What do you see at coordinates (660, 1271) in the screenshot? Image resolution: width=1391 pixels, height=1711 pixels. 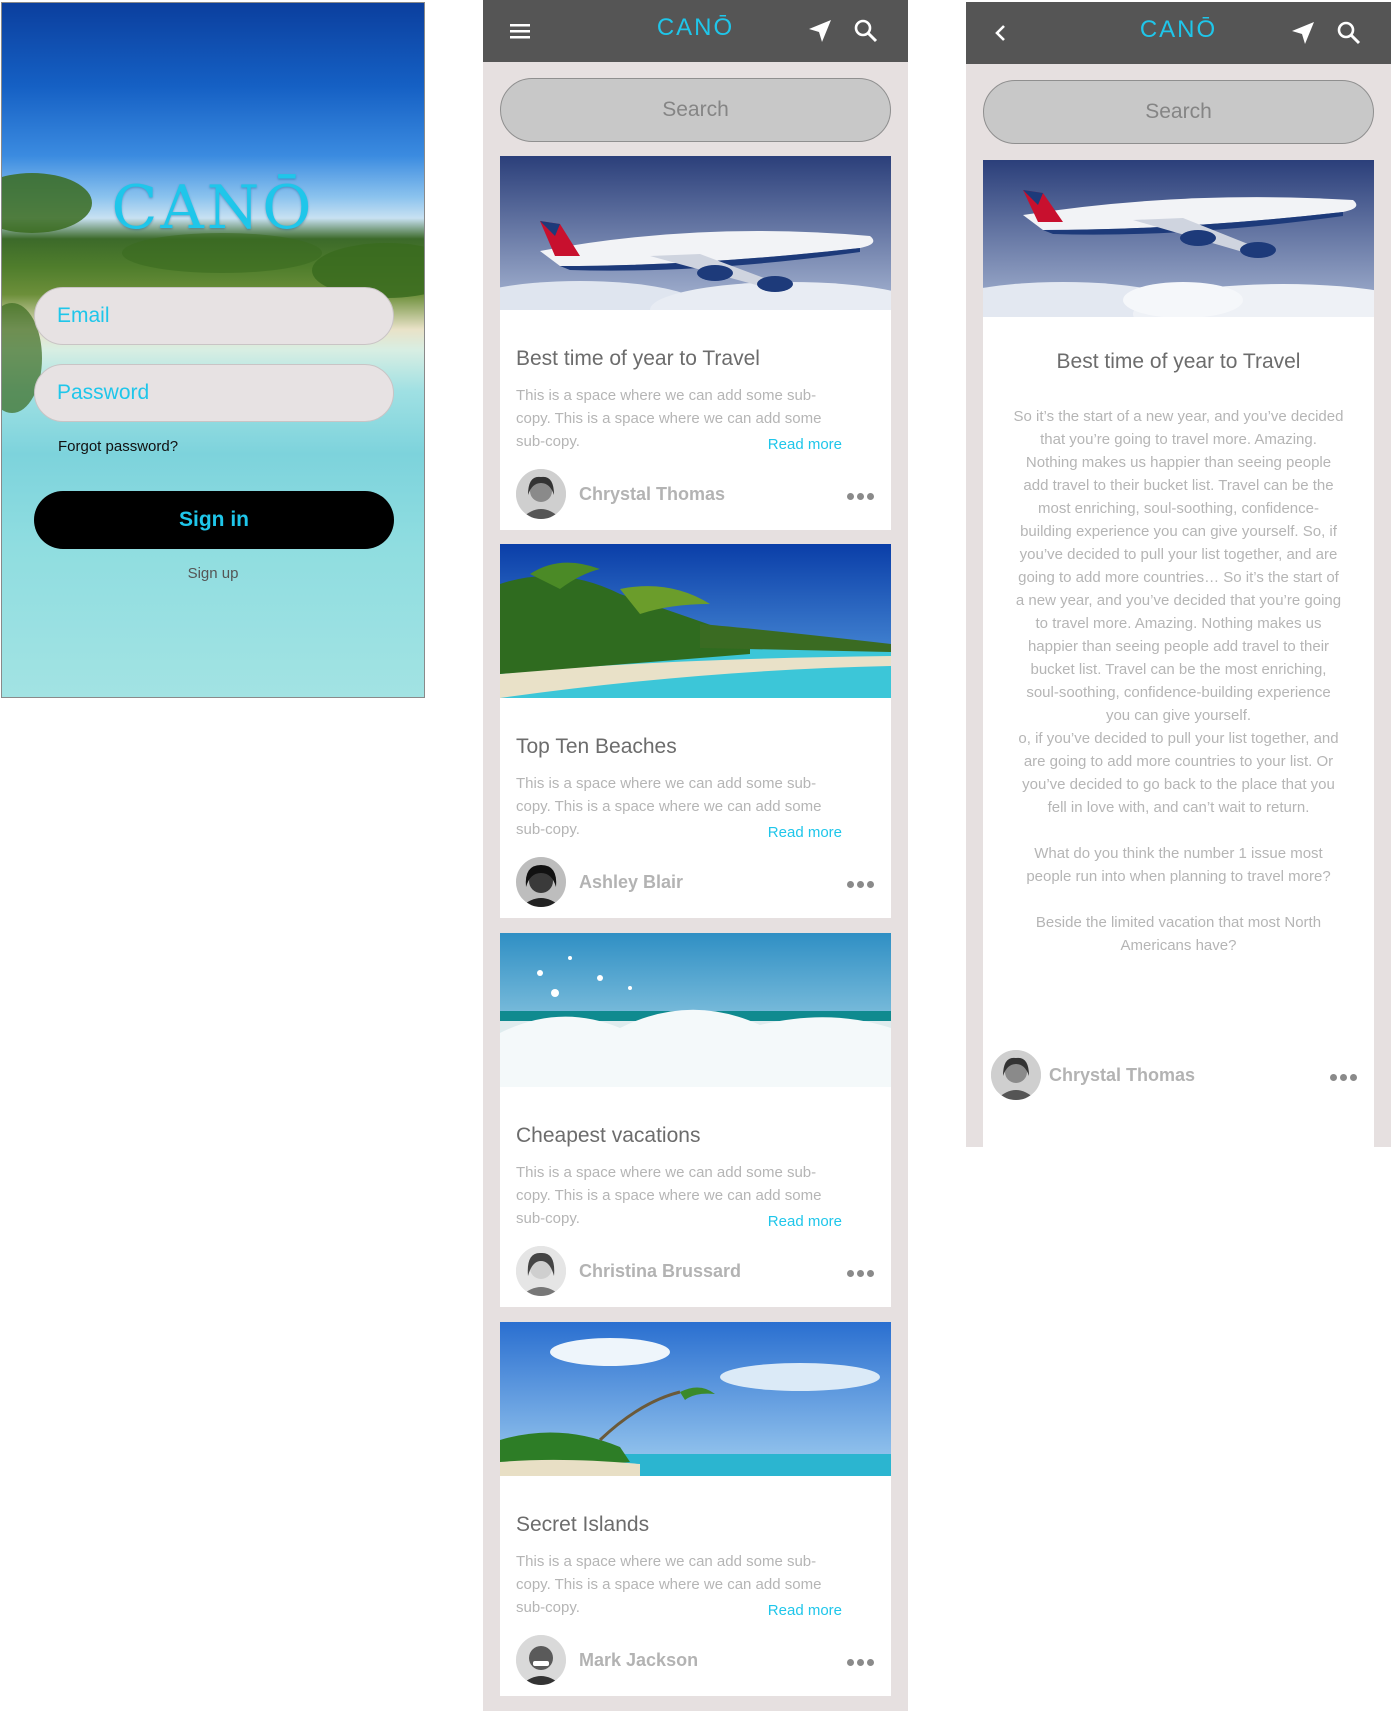 I see `author-name: Christina Brussard` at bounding box center [660, 1271].